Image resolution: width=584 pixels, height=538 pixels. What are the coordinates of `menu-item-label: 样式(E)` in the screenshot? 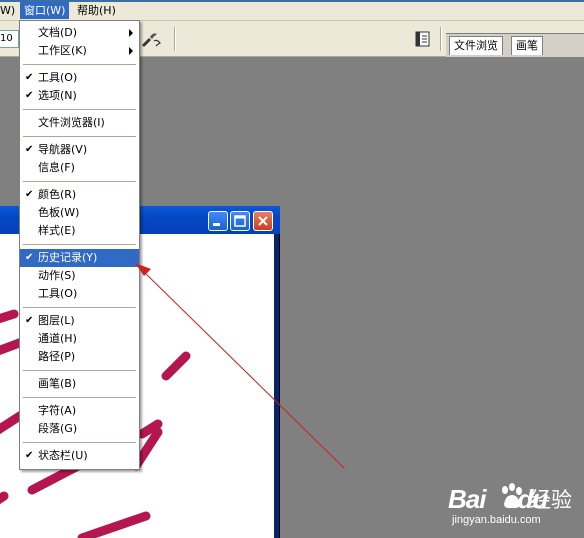 It's located at (57, 230).